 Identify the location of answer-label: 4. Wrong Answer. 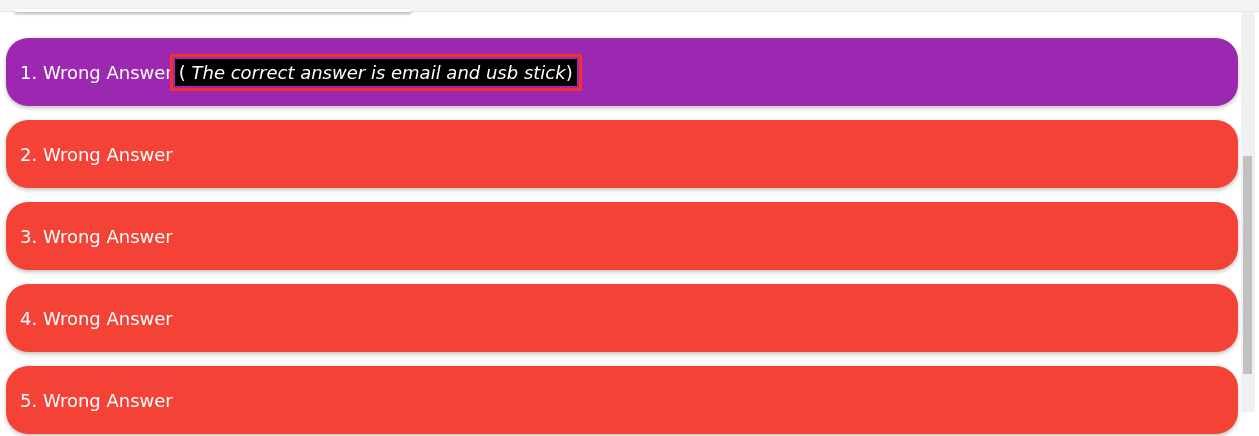
(96, 318).